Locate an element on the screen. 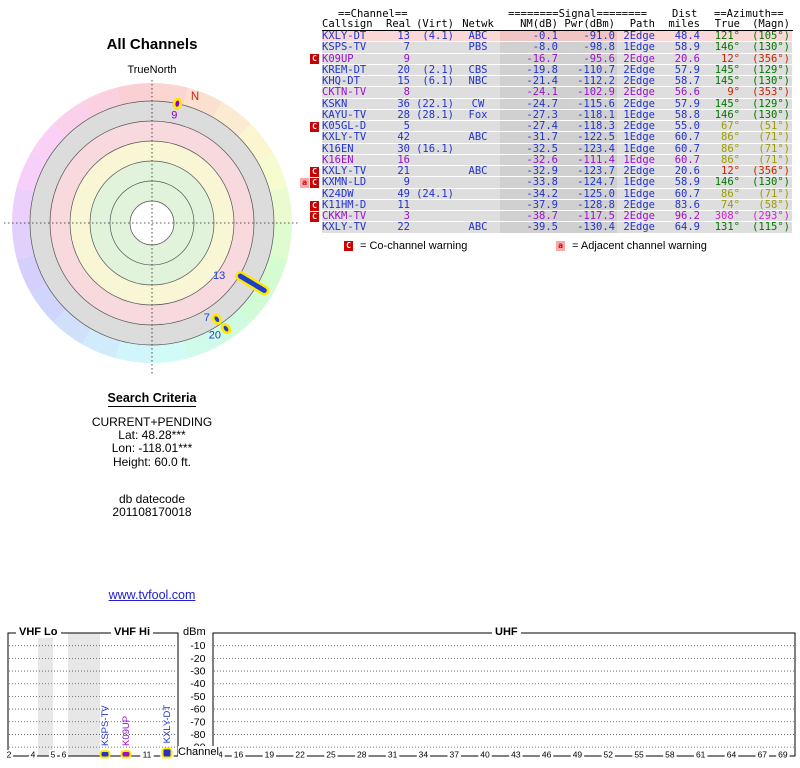 Image resolution: width=800 pixels, height=768 pixels. channel-tick-label: 31 is located at coordinates (393, 755).